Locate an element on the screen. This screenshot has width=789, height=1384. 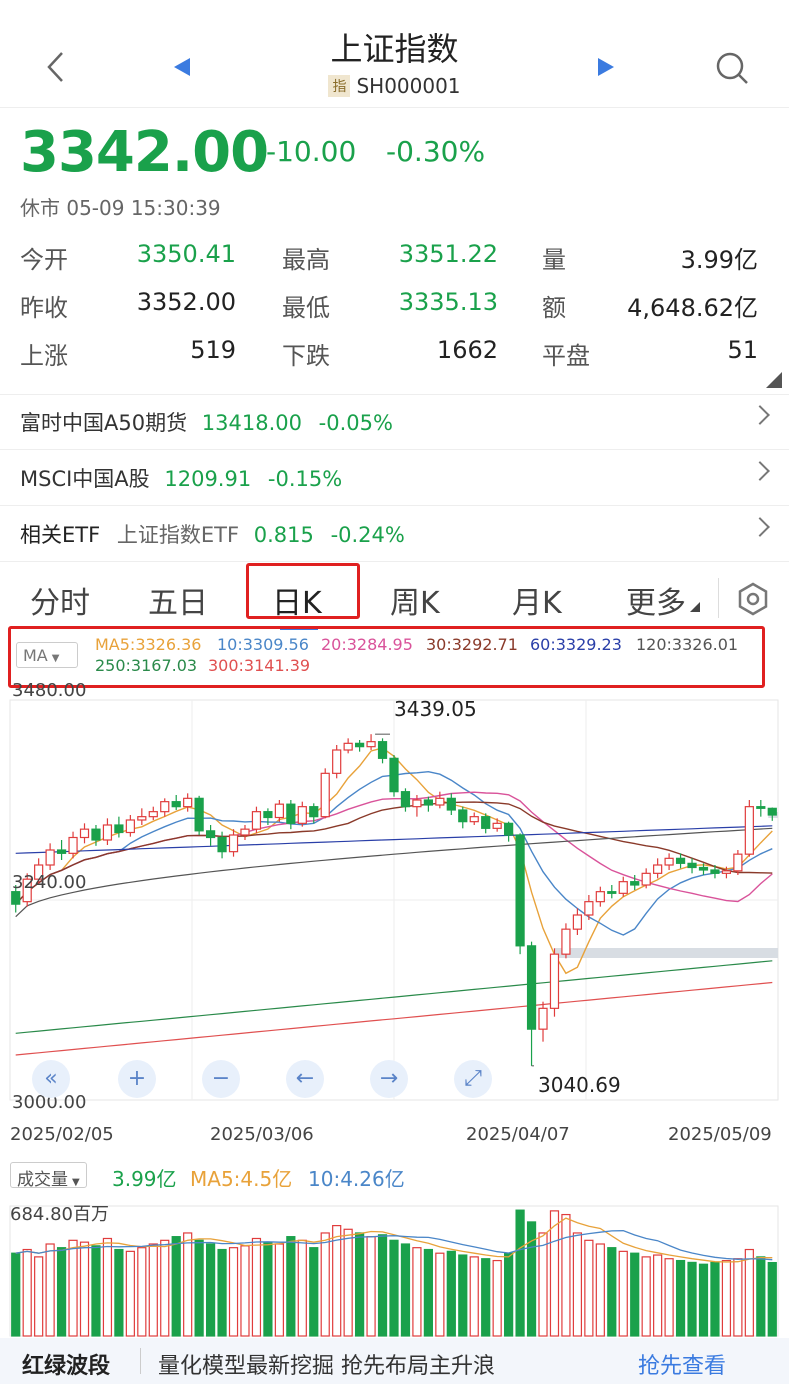
tab-more: 更多 is located at coordinates (656, 600).